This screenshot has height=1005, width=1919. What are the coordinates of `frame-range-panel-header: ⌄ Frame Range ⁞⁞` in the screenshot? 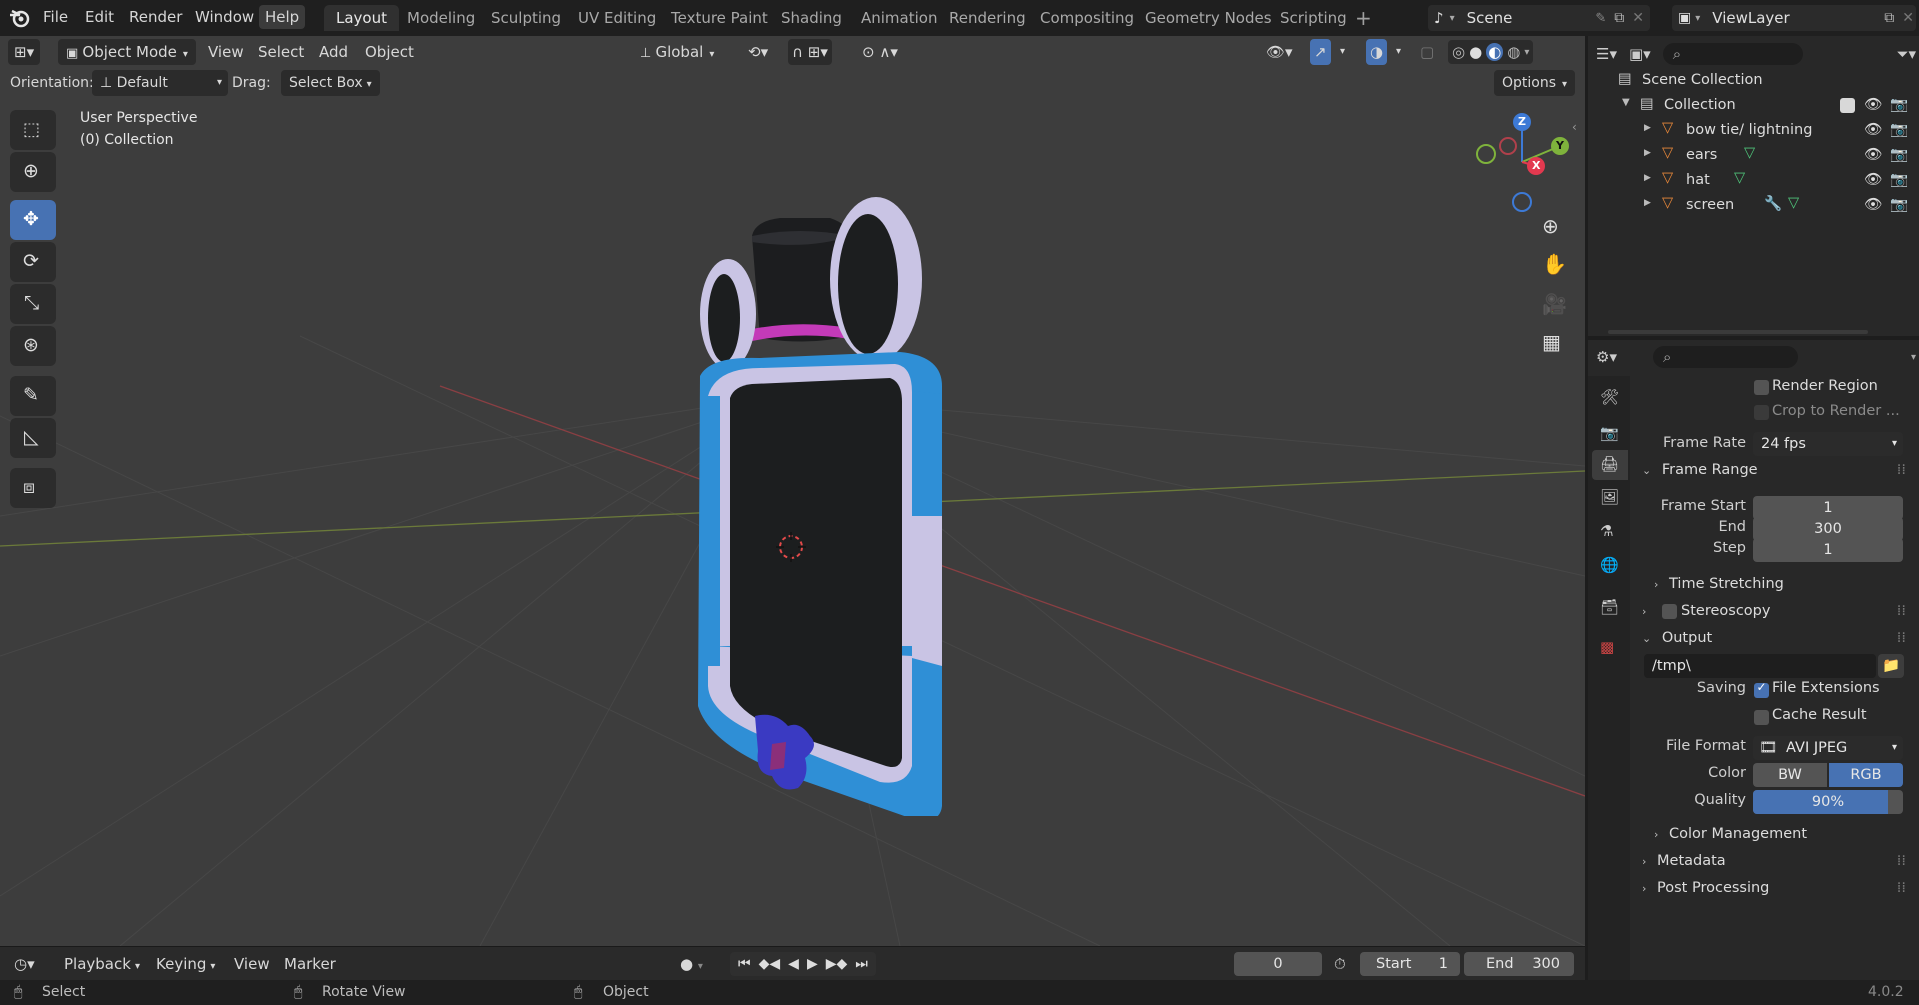 It's located at (1771, 470).